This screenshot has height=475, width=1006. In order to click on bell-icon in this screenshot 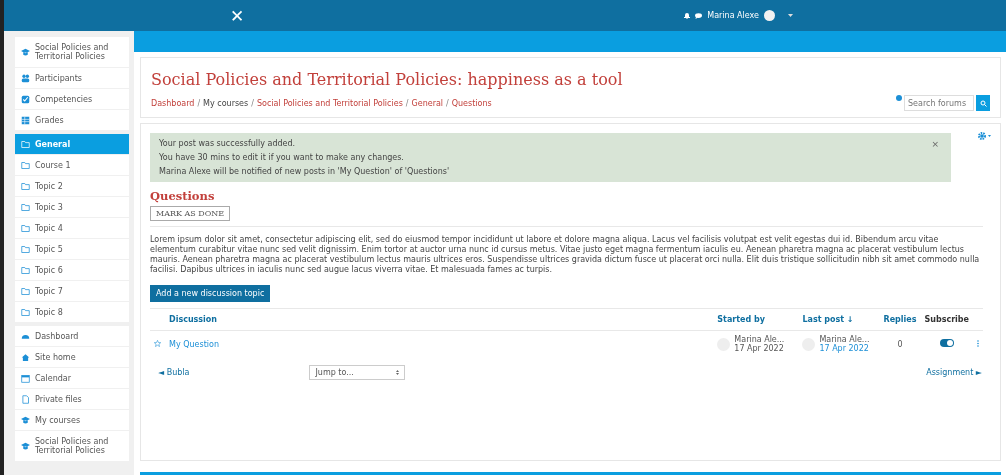, I will do `click(687, 15)`.